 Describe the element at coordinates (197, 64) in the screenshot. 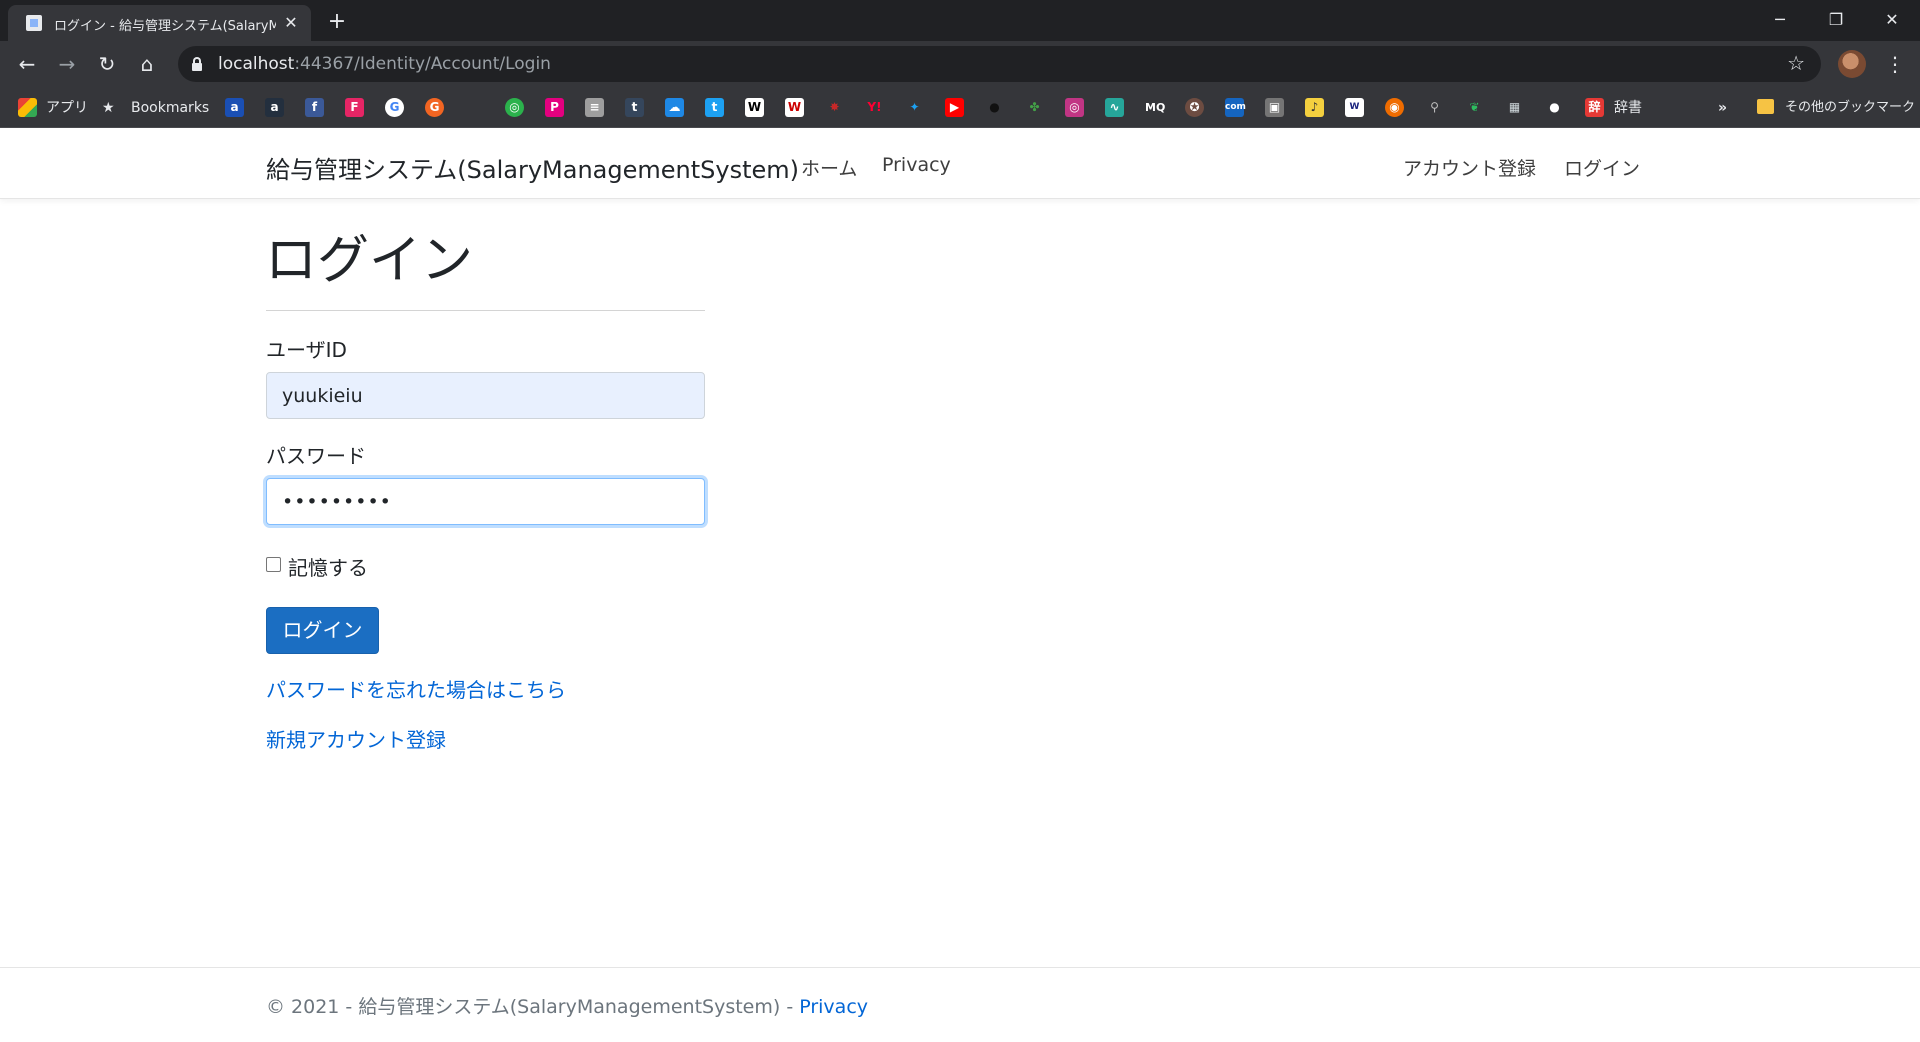

I see `lock-icon` at that location.